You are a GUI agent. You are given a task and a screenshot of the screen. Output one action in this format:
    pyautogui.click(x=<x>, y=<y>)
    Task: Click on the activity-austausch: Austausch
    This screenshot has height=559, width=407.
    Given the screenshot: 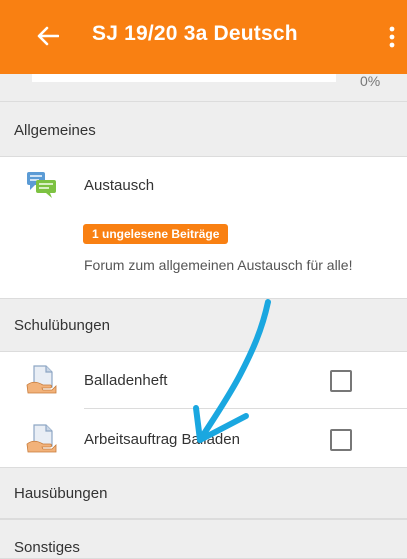 What is the action you would take?
    pyautogui.click(x=203, y=185)
    